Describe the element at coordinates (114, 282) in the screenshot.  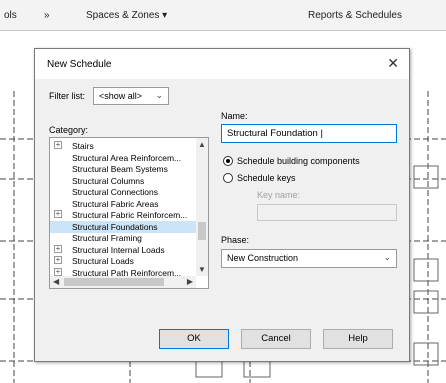
I see `scroll-thumb-horizontal` at that location.